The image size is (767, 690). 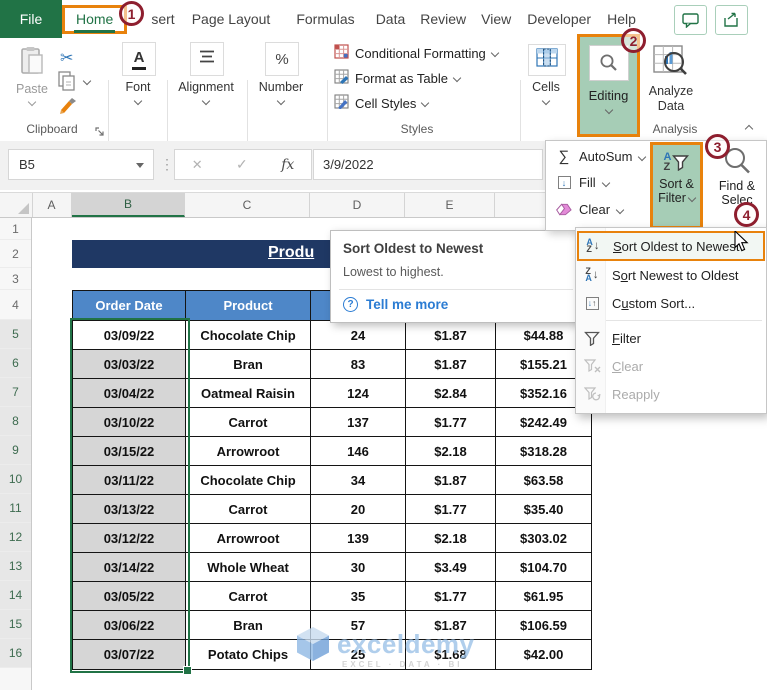 I want to click on table-cell-r12c1: Arrowroot, so click(x=248, y=538).